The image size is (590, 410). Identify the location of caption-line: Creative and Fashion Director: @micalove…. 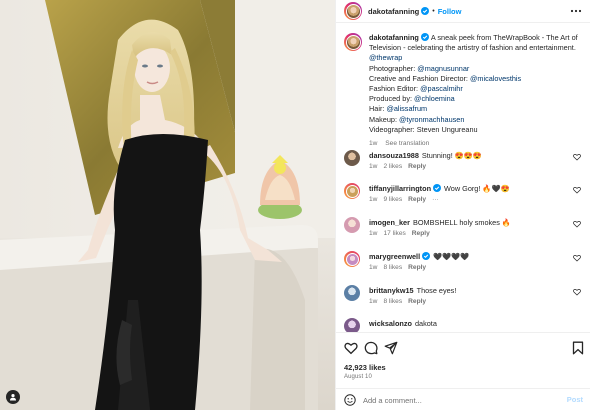
(476, 79).